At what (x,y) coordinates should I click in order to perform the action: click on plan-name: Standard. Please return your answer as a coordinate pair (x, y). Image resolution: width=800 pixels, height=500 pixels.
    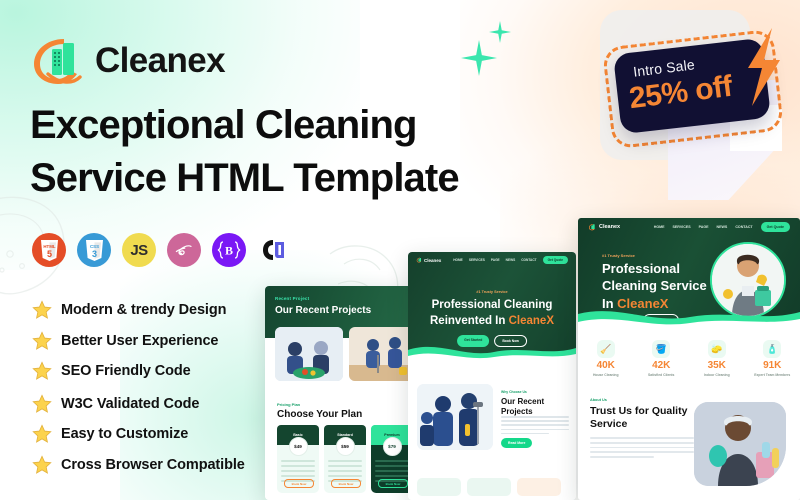
    Looking at the image, I should click on (345, 435).